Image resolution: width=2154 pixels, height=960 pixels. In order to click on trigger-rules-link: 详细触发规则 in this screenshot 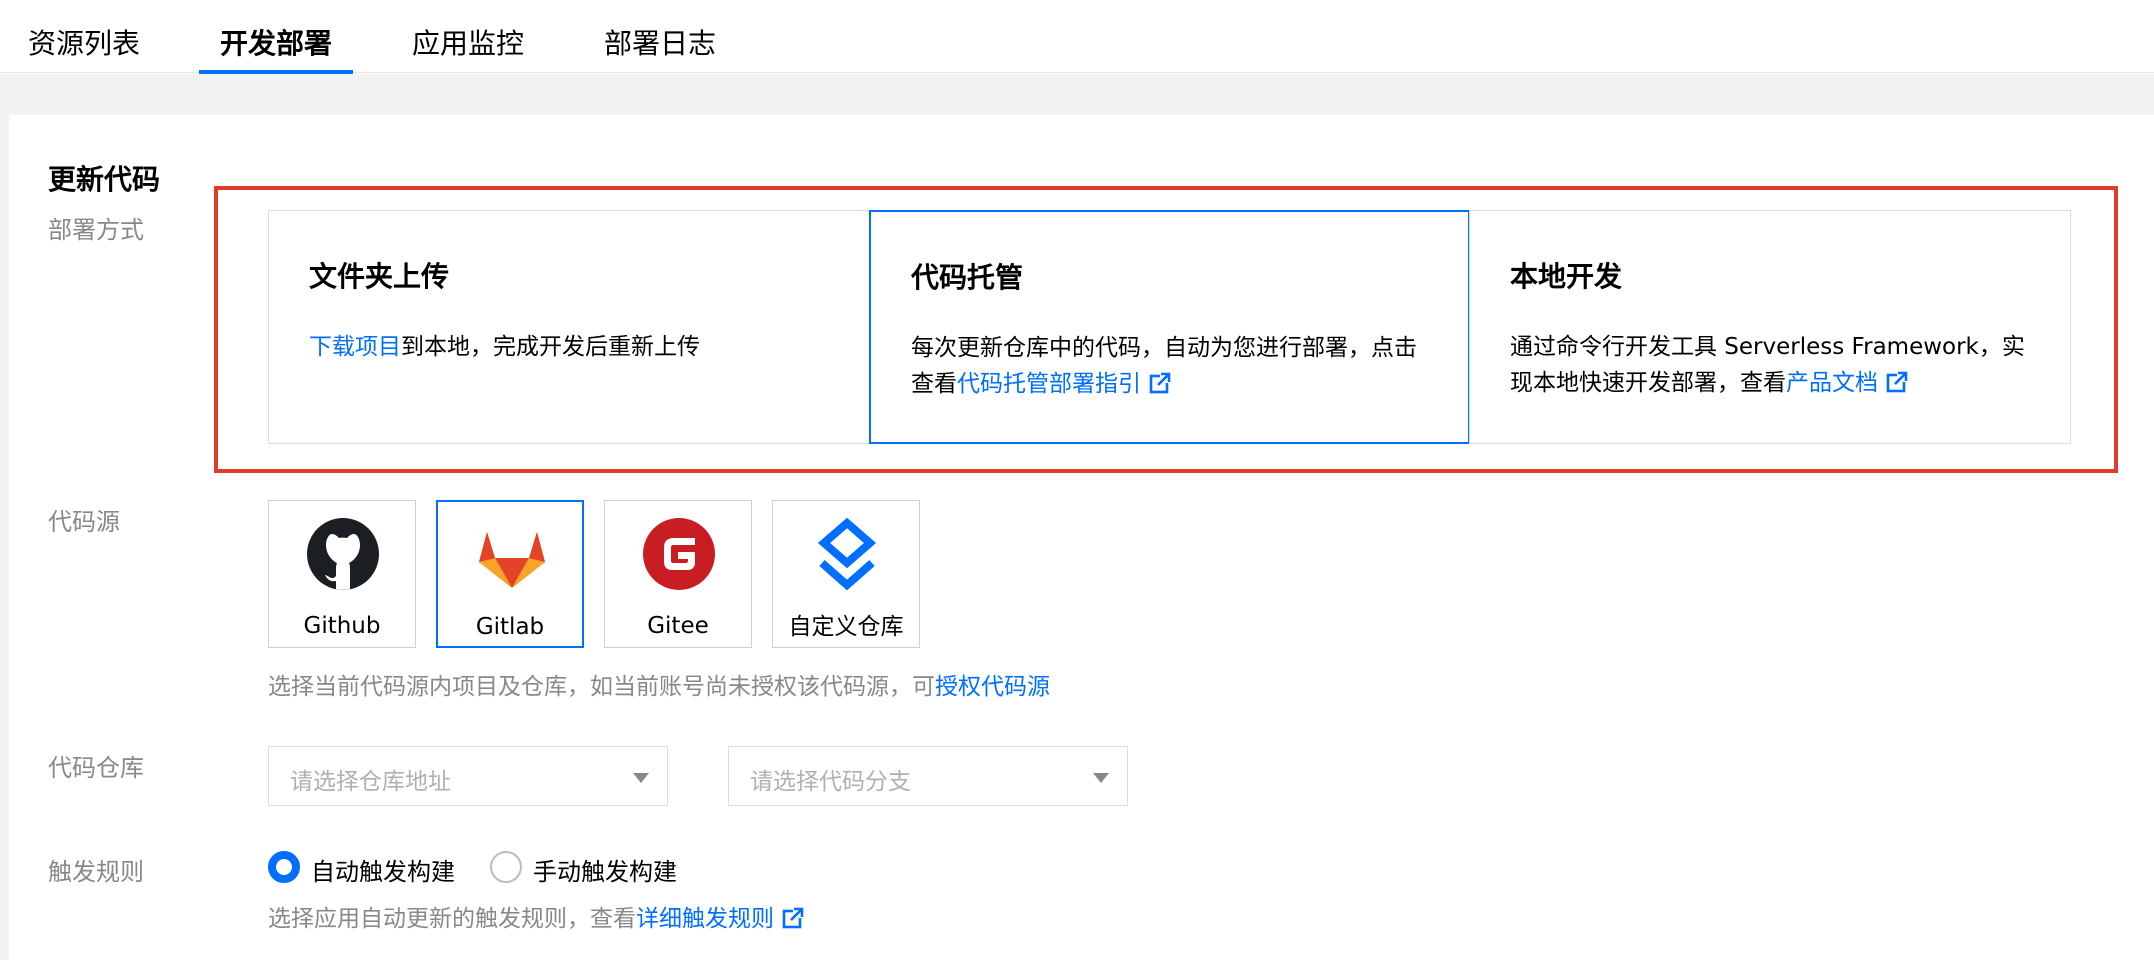, I will do `click(705, 919)`.